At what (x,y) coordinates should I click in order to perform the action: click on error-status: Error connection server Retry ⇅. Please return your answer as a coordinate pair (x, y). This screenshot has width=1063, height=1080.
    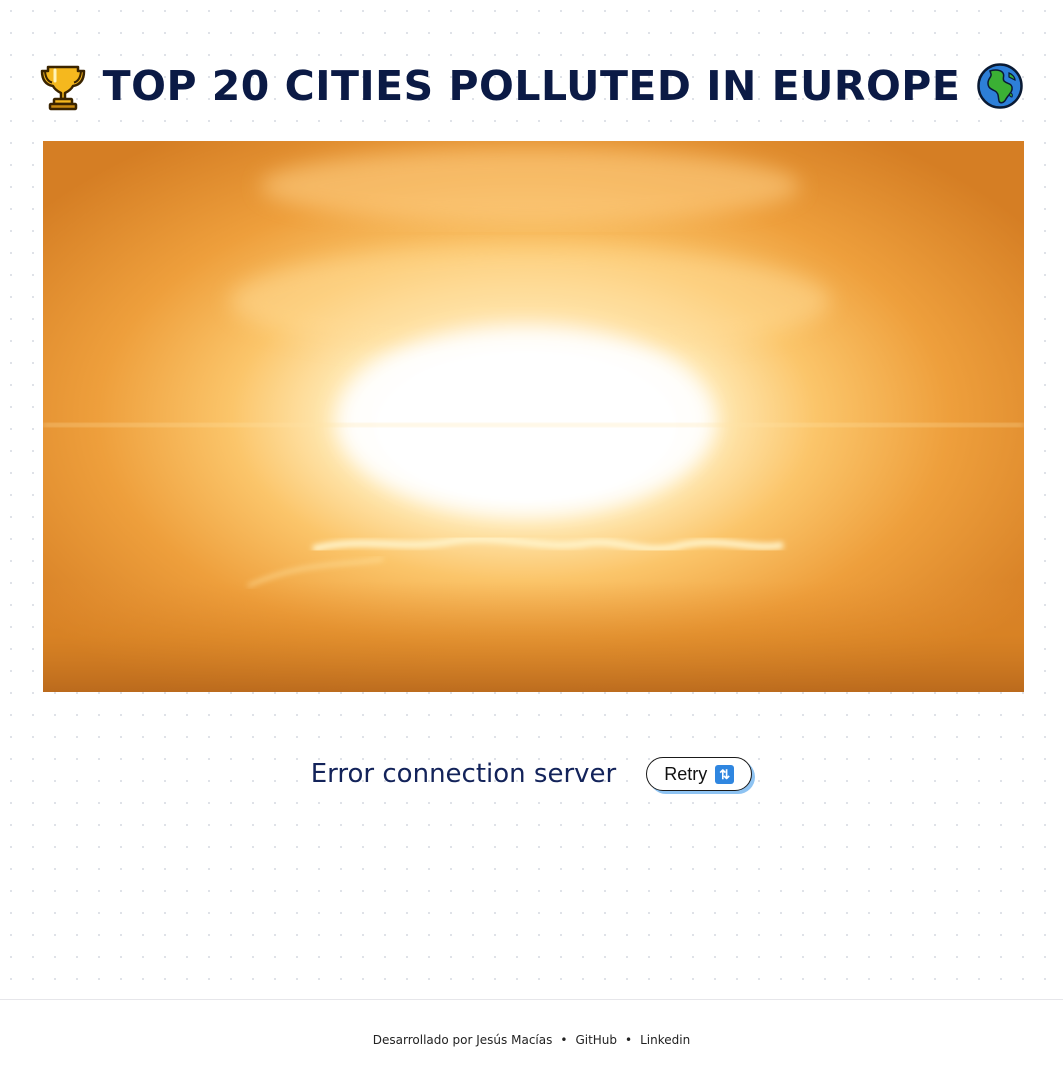
    Looking at the image, I should click on (531, 774).